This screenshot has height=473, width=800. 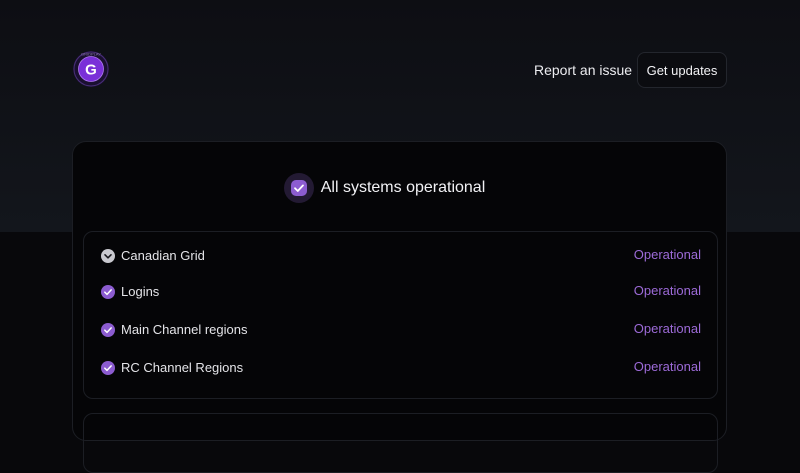 I want to click on component-row-canadian-grid: Canadian Grid Operational, so click(x=400, y=256).